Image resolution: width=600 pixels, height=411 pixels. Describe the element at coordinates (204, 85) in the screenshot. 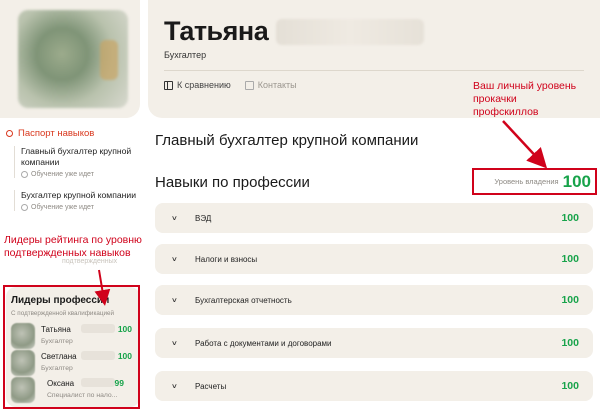

I see `compare-label: К сравнению` at that location.